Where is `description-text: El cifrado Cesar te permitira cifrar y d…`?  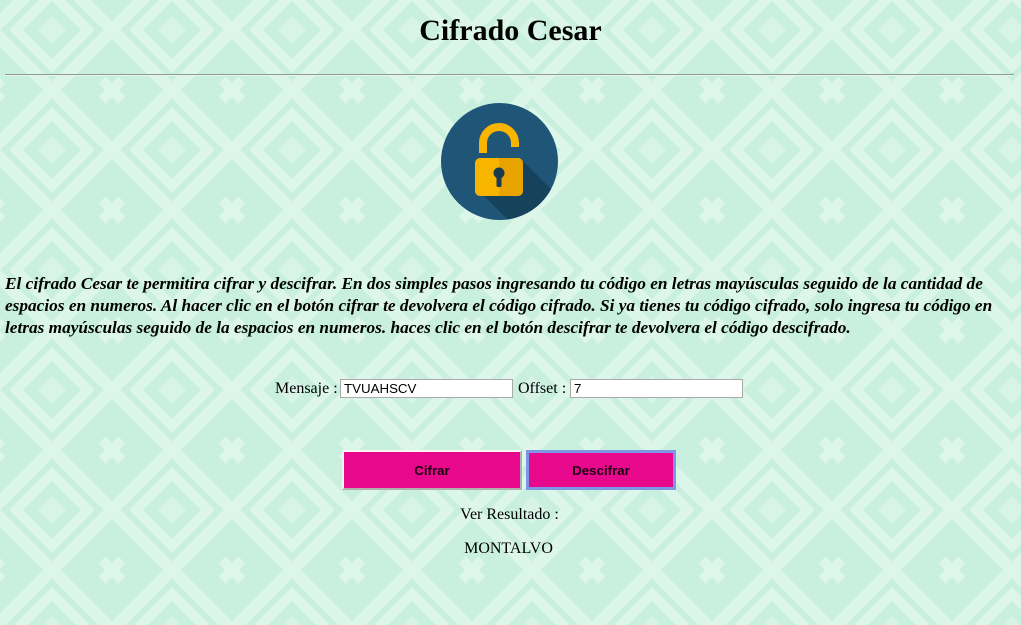
description-text: El cifrado Cesar te permitira cifrar y d… is located at coordinates (499, 305).